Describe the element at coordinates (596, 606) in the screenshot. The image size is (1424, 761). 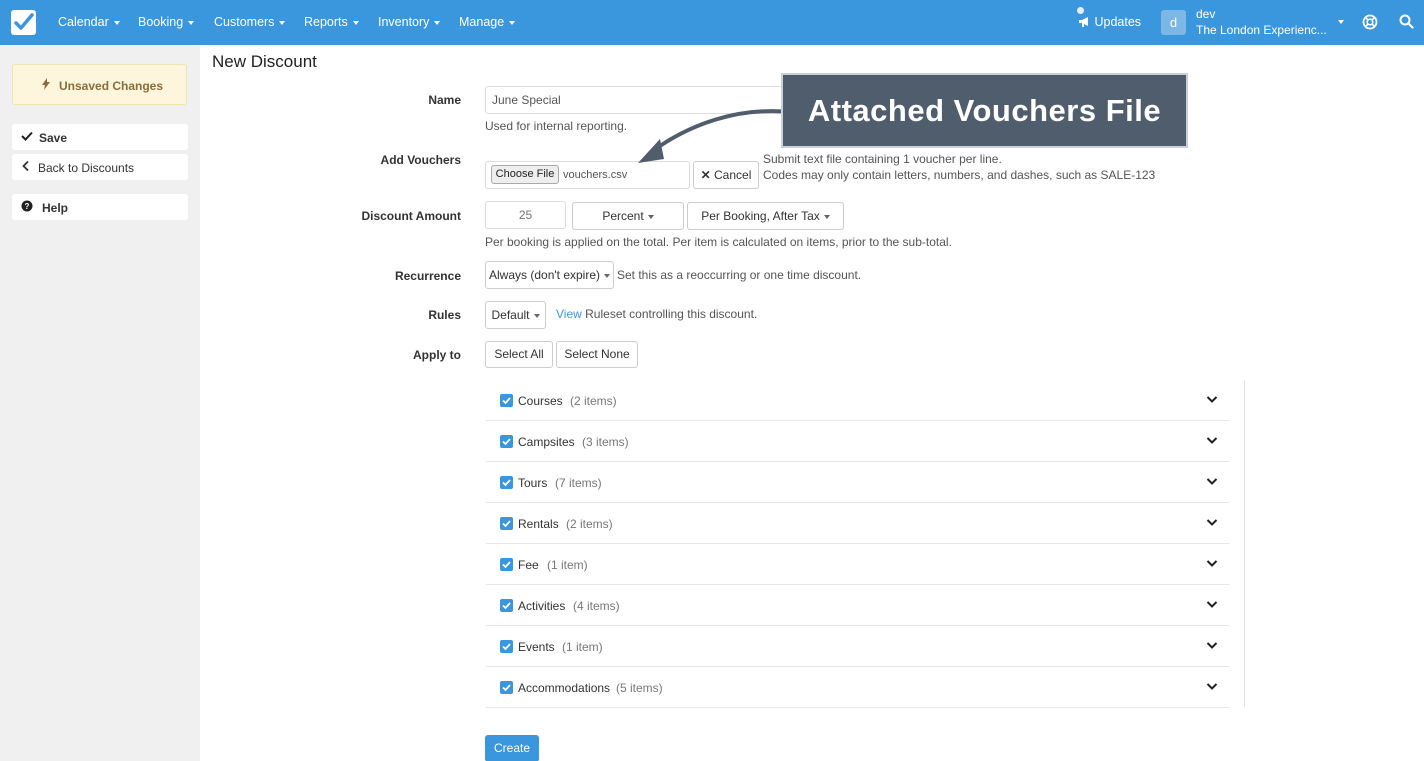
I see `list-item-count: (4 items)` at that location.